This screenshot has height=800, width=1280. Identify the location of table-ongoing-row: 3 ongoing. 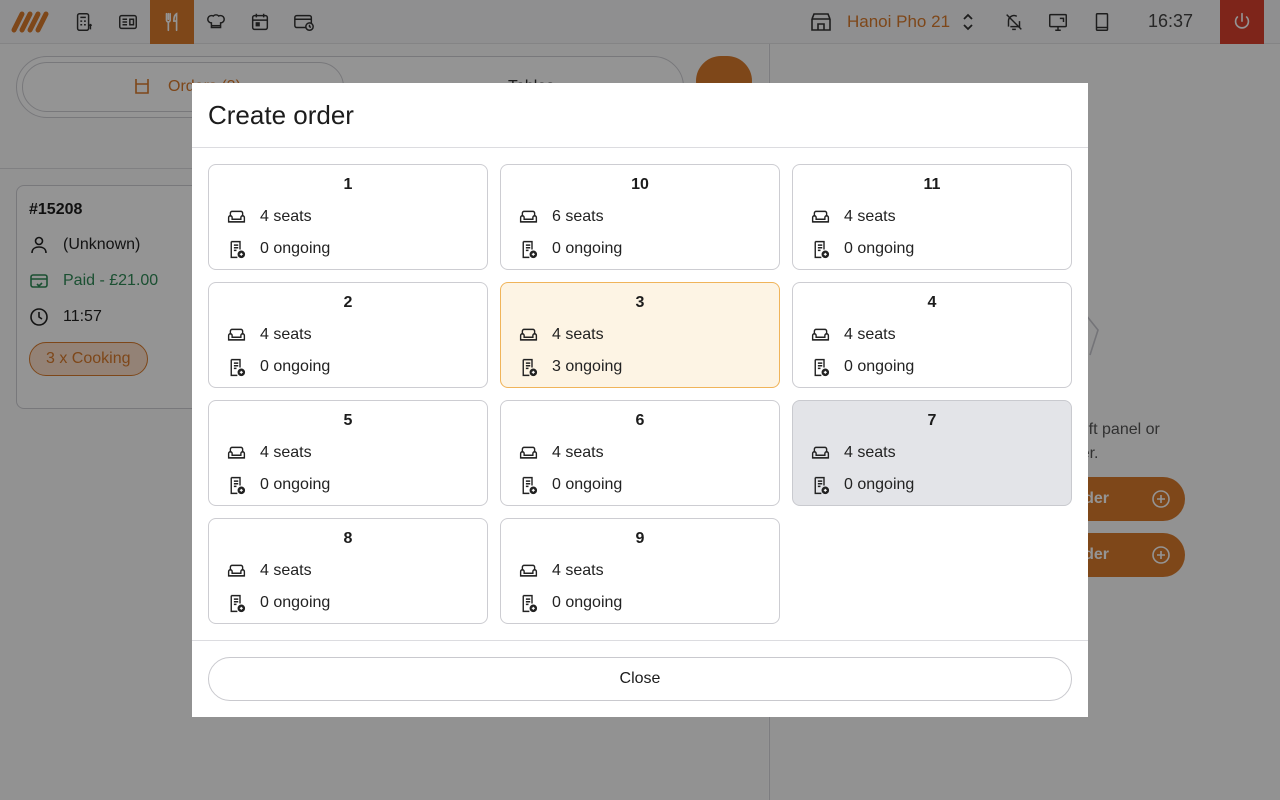
(570, 367).